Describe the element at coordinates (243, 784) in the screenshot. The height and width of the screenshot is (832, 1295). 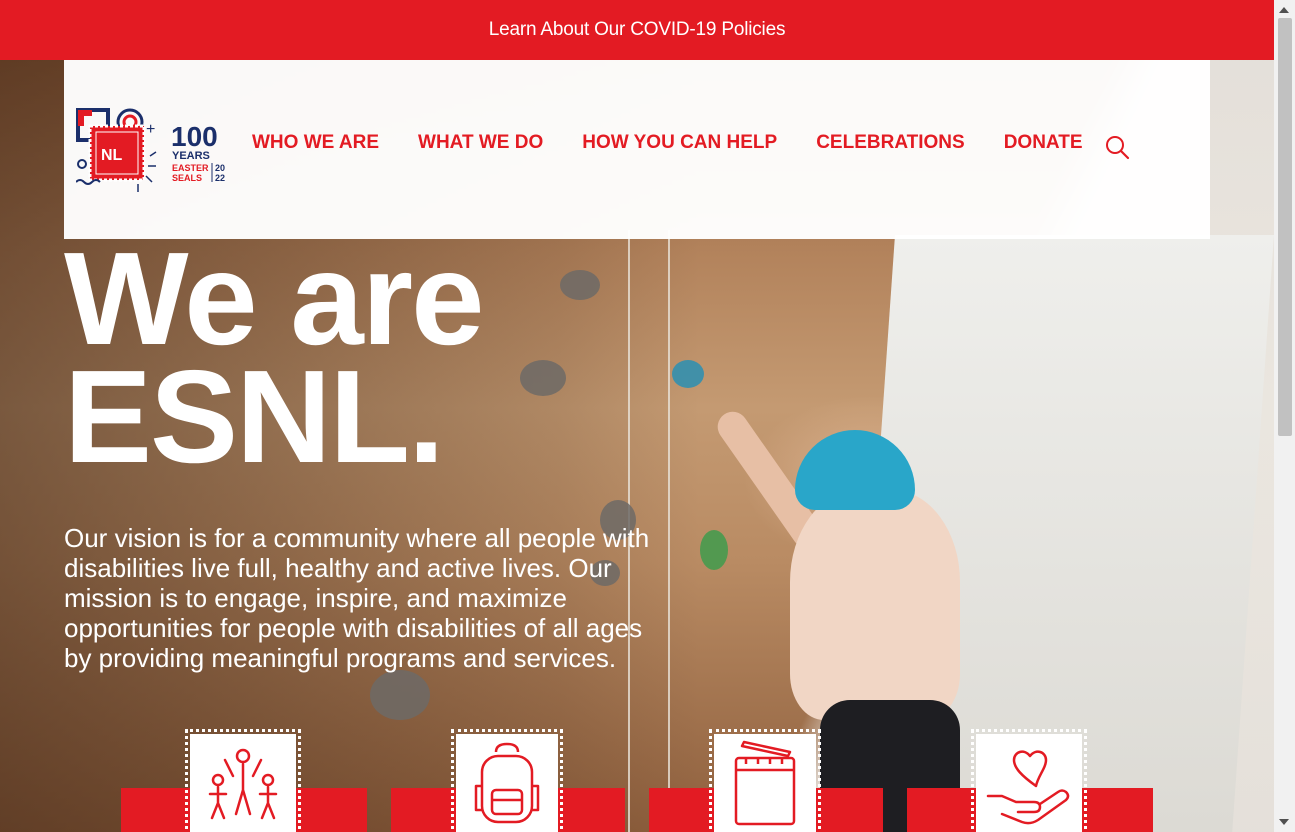
I see `people-icon` at that location.